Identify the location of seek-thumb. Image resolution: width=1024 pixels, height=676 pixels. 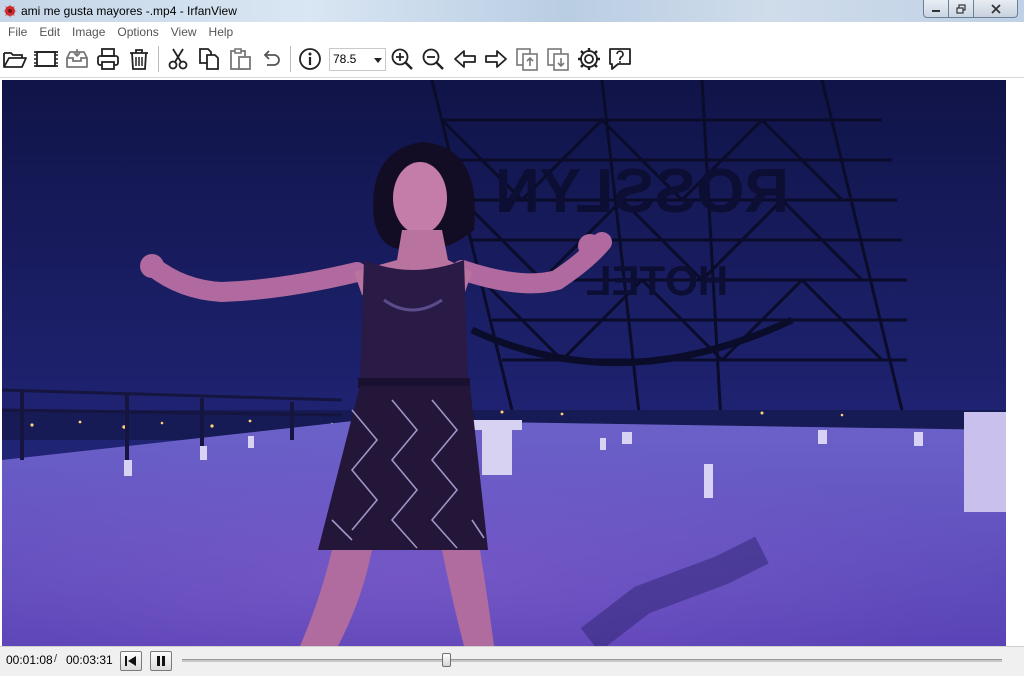
(446, 660).